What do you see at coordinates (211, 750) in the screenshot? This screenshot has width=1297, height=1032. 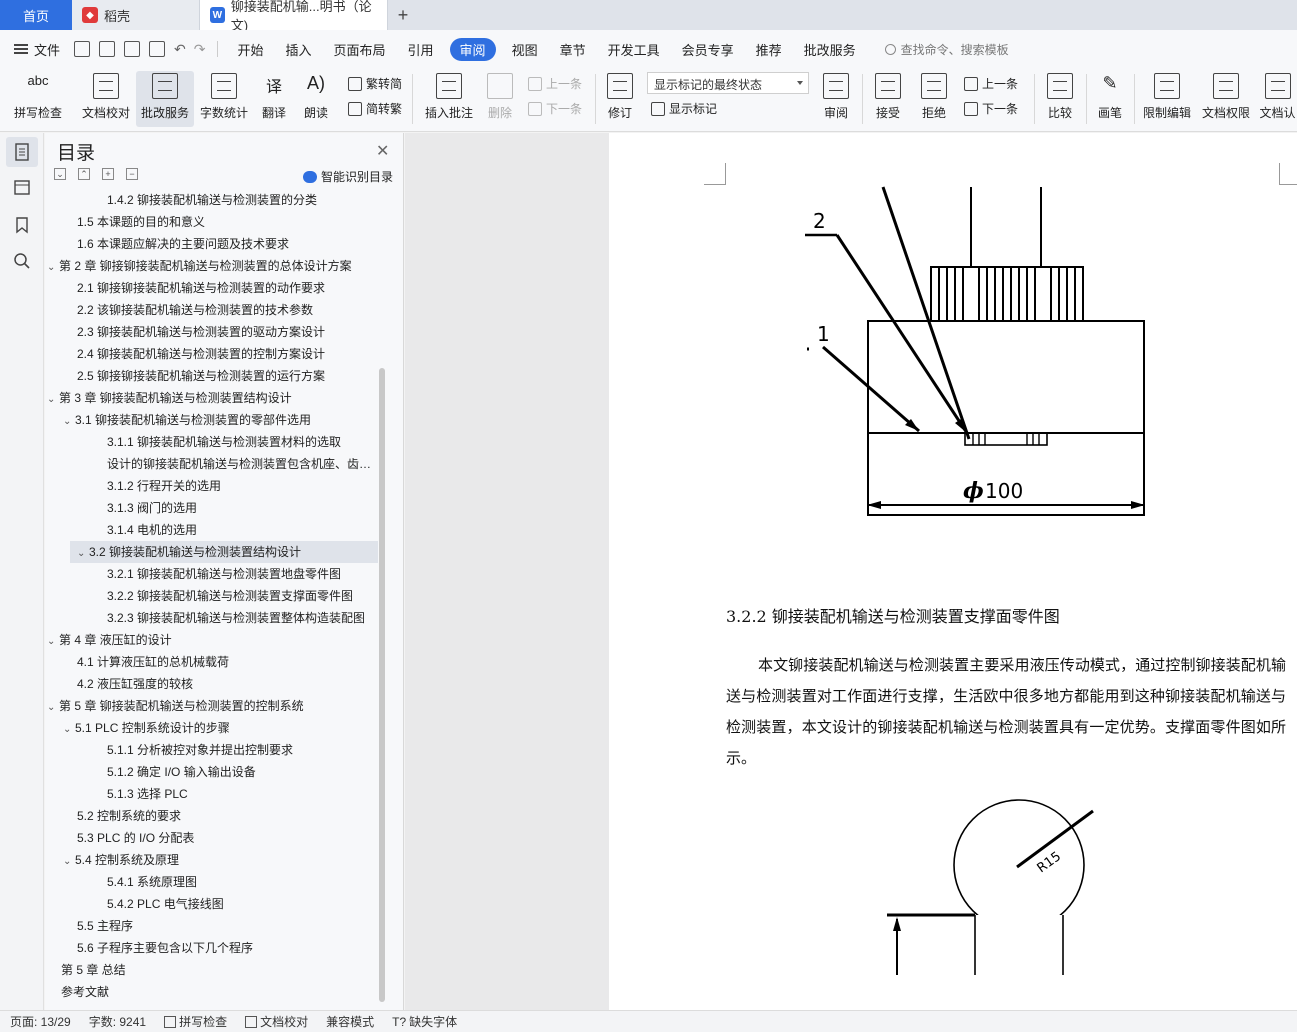 I see `toc-item: 5.1.1 分析被控对象并提出控制要求` at bounding box center [211, 750].